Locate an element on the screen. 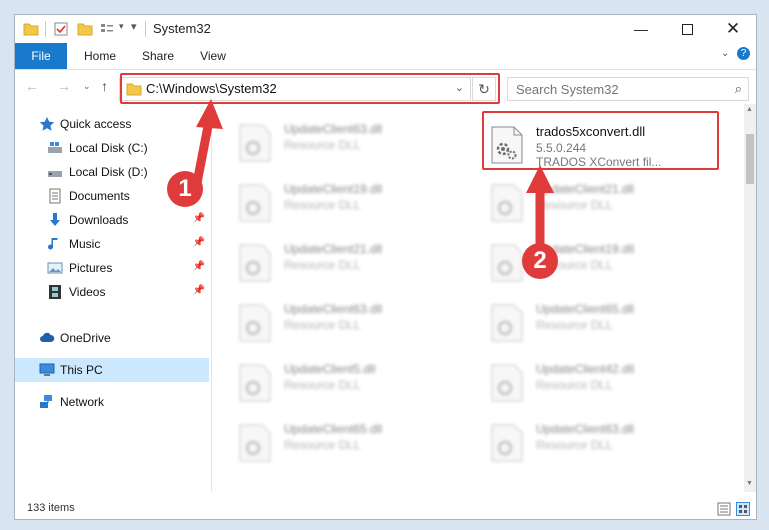 This screenshot has width=769, height=530. step-marker-2: 2 is located at coordinates (540, 261).